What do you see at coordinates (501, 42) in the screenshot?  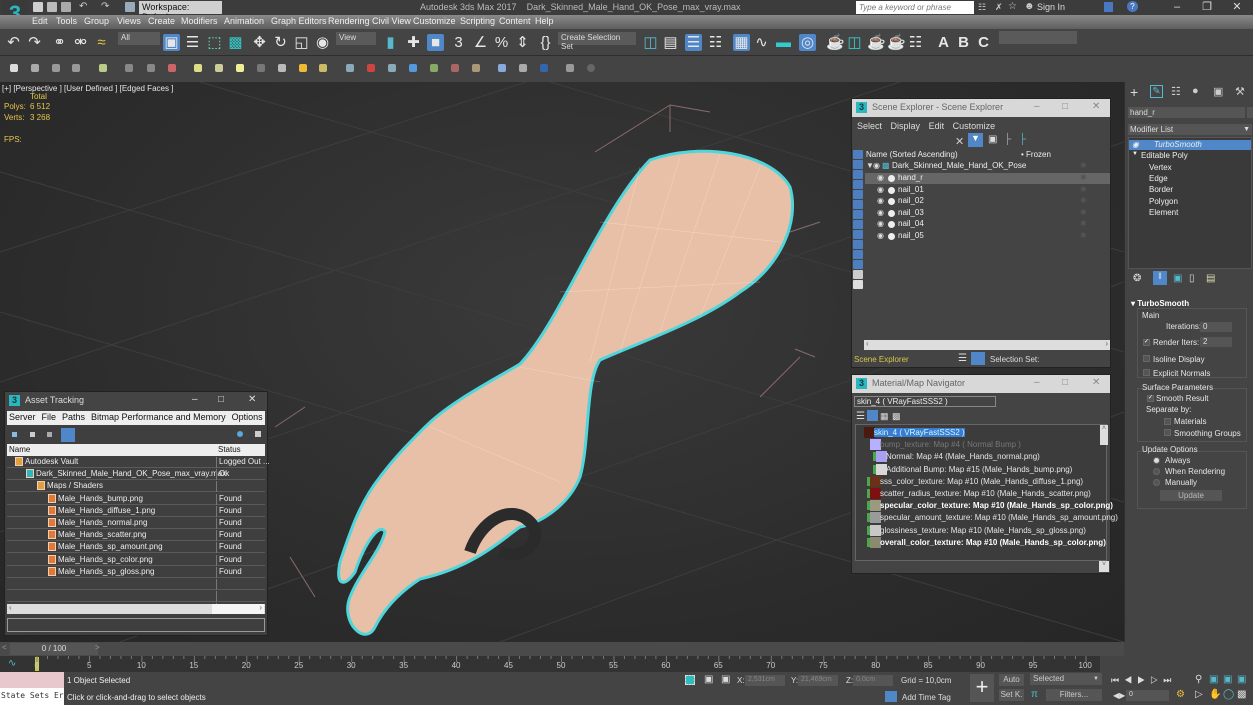 I see `percent-snap-icon: %` at bounding box center [501, 42].